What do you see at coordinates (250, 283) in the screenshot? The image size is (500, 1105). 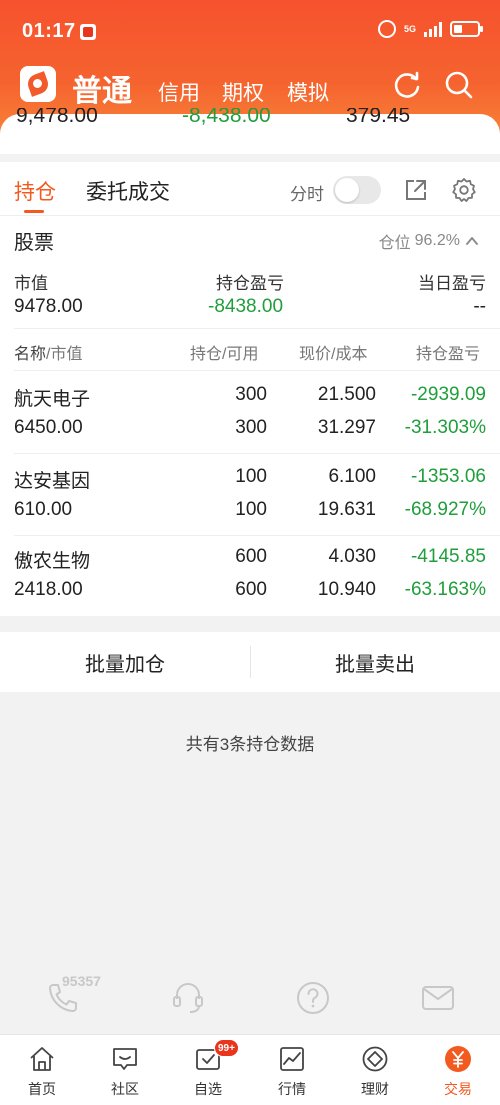 I see `holding-pl-label: 持仓盈亏` at bounding box center [250, 283].